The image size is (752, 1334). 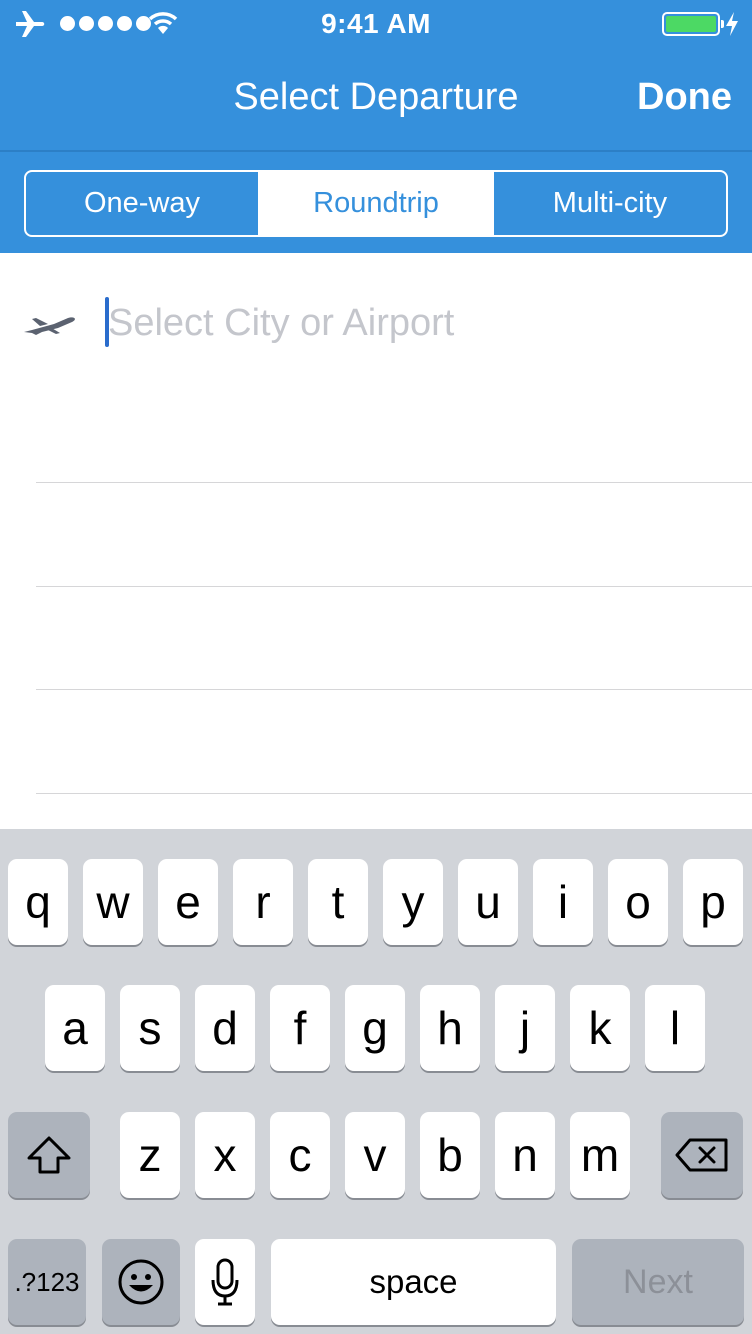 What do you see at coordinates (675, 1028) in the screenshot?
I see `key-l: l` at bounding box center [675, 1028].